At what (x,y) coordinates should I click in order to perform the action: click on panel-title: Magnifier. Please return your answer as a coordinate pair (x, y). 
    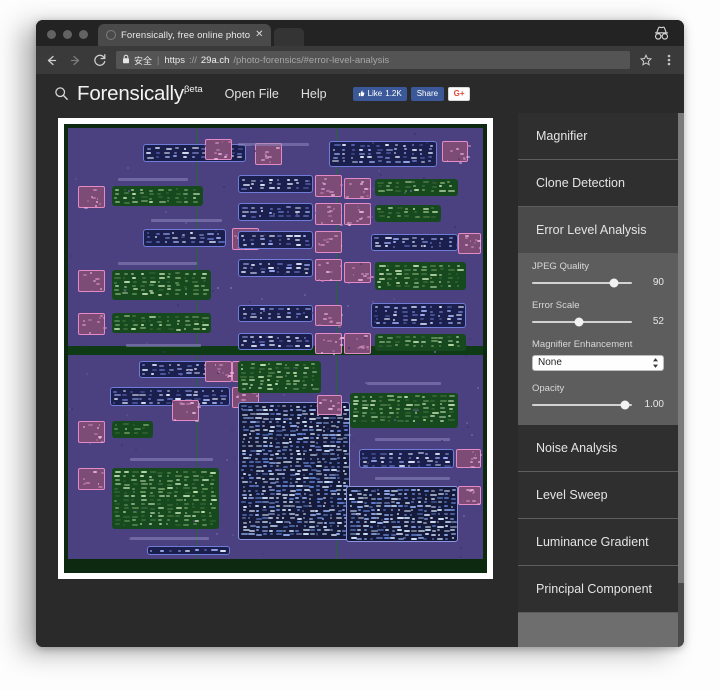
    Looking at the image, I should click on (598, 136).